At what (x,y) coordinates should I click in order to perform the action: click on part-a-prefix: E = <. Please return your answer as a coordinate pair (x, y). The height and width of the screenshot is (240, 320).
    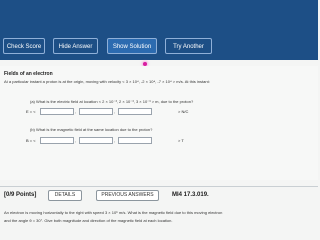
    Looking at the image, I should click on (31, 111).